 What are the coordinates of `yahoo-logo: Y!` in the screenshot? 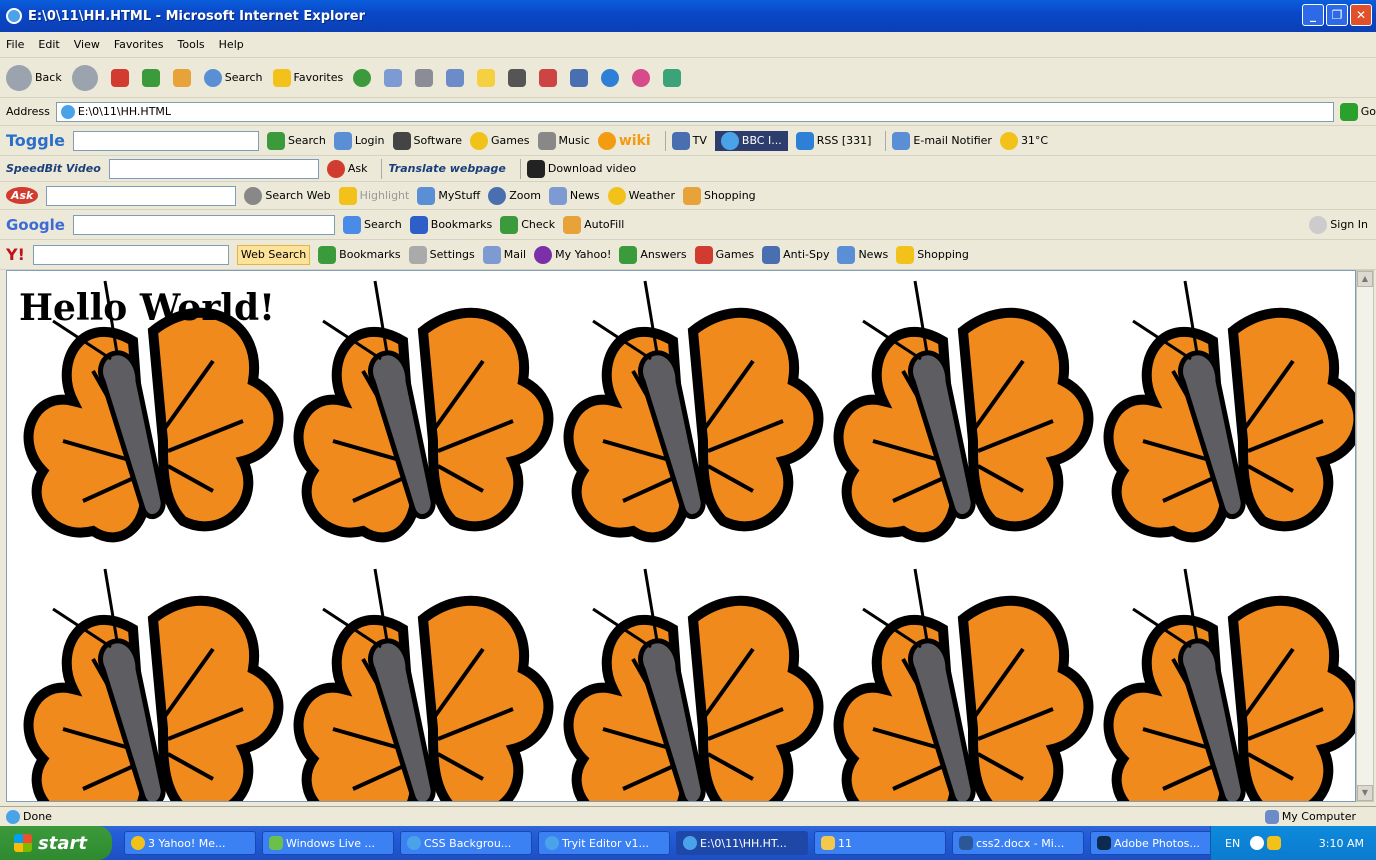 It's located at (15, 254).